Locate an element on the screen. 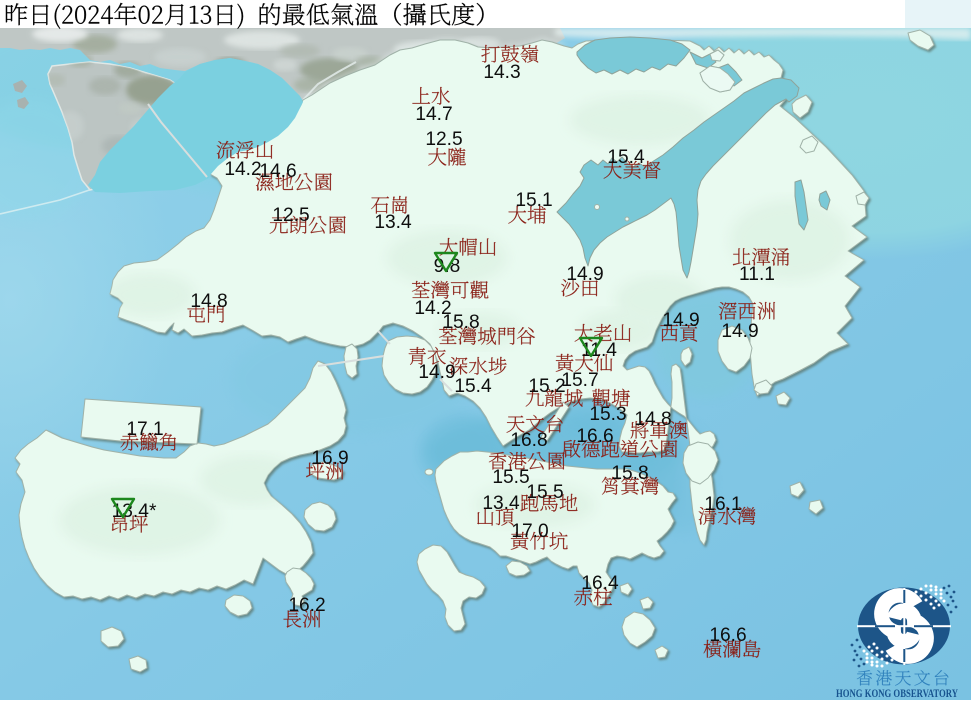 The image size is (971, 705). svg-text: 15.3 is located at coordinates (607, 414).